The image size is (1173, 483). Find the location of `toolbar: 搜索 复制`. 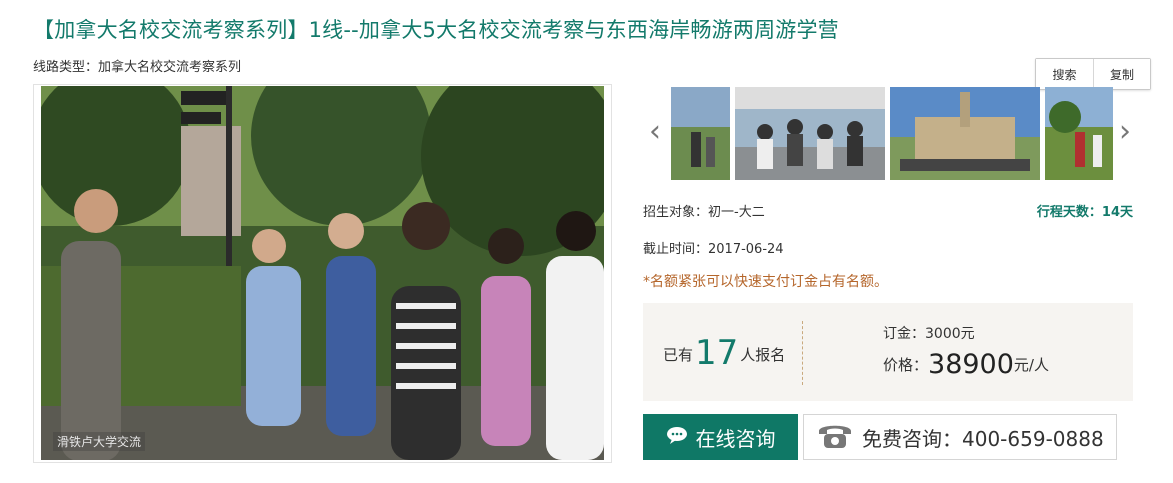

toolbar: 搜索 复制 is located at coordinates (1093, 74).